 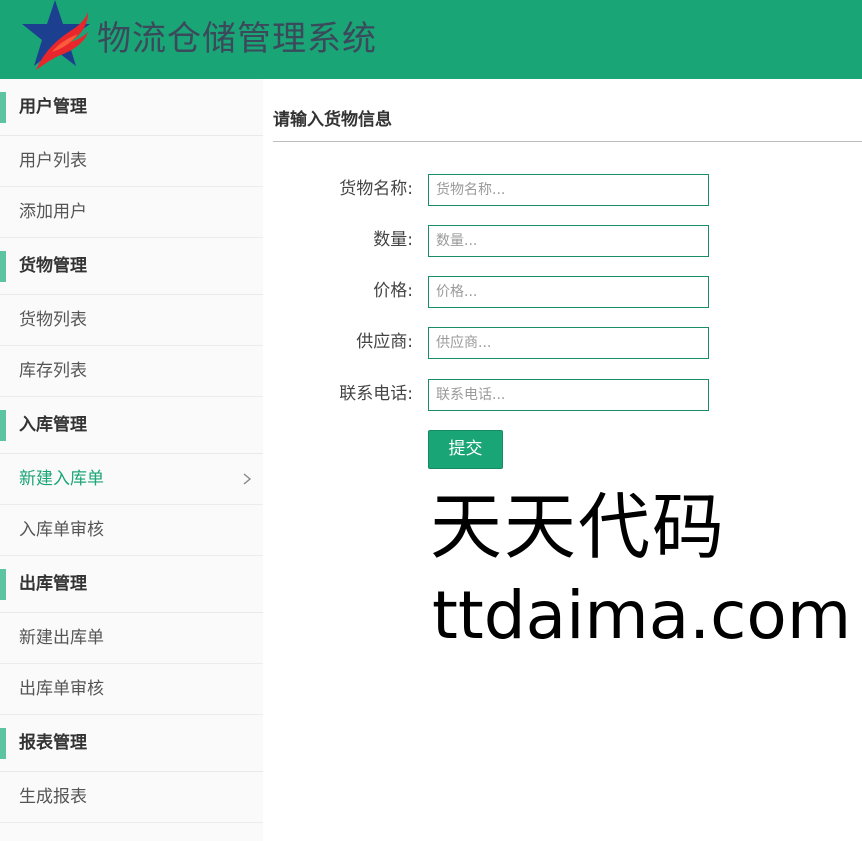 What do you see at coordinates (56, 35) in the screenshot?
I see `star-flame-logo-icon` at bounding box center [56, 35].